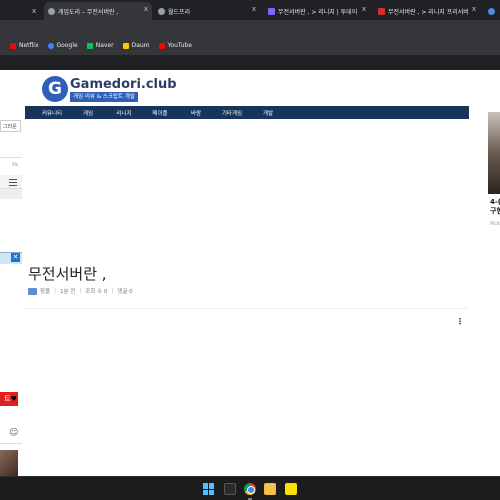  Describe the element at coordinates (67, 292) in the screenshot. I see `post-time: 1분 전` at that location.